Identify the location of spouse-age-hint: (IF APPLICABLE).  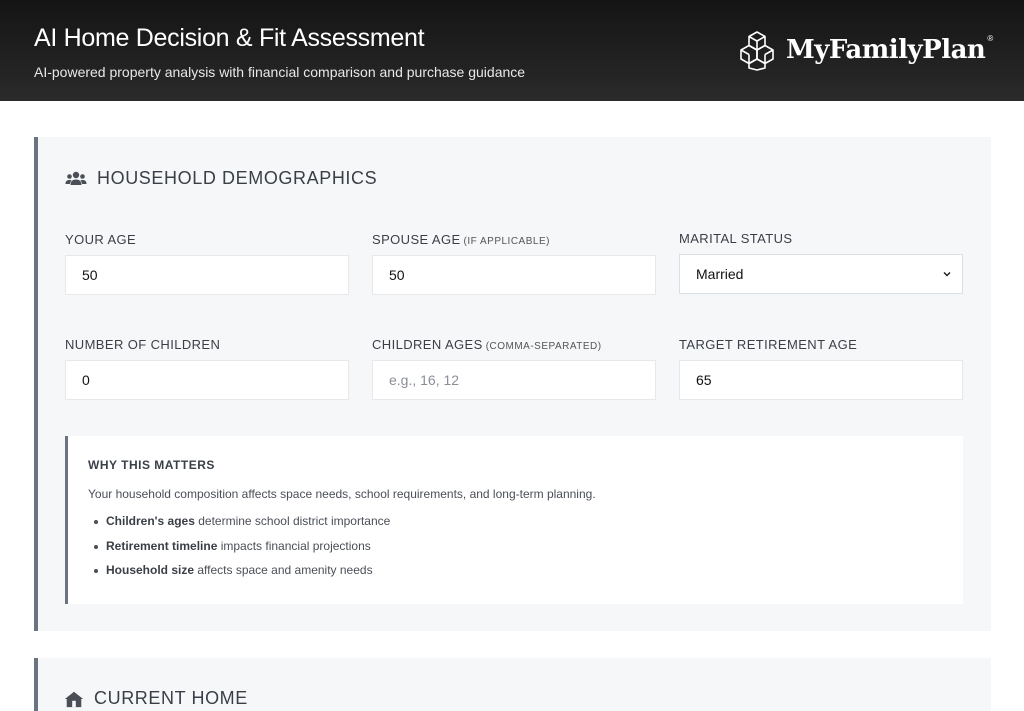
(506, 241).